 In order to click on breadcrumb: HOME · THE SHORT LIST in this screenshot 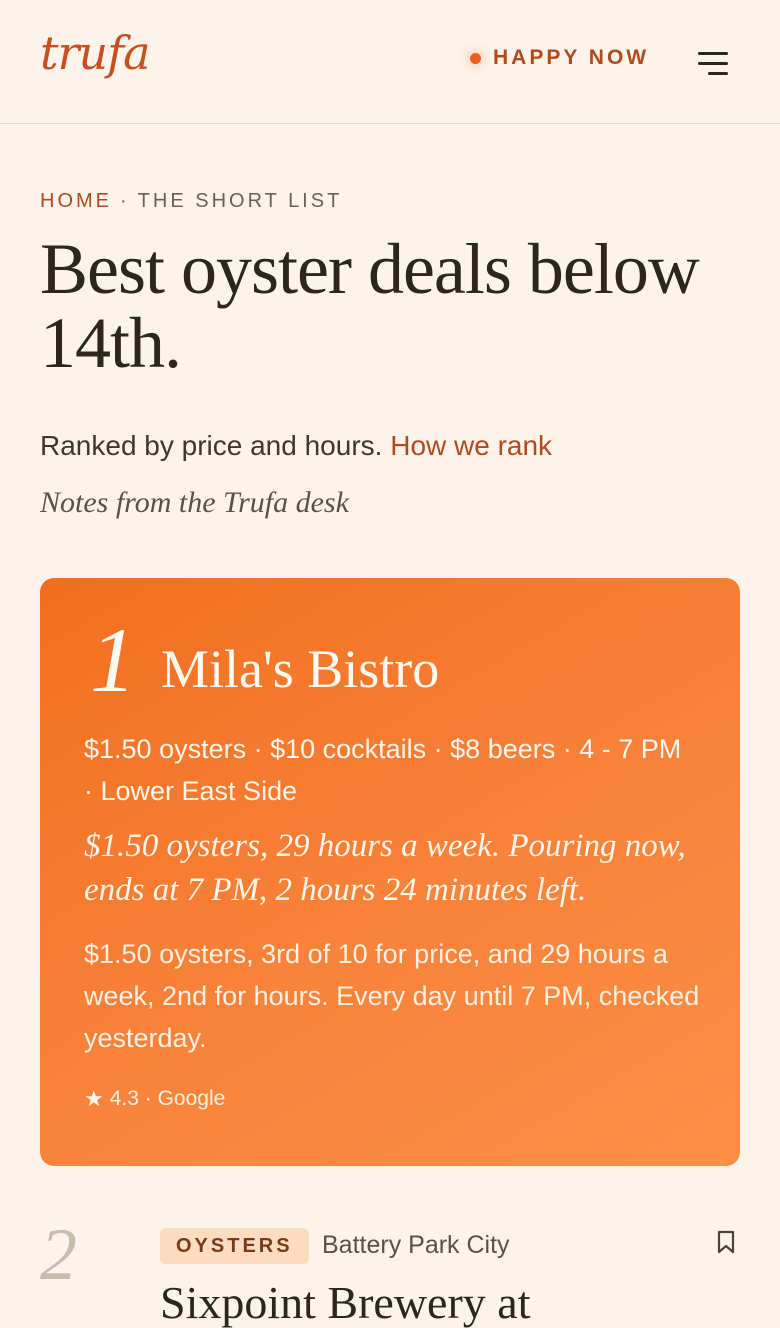, I will do `click(191, 201)`.